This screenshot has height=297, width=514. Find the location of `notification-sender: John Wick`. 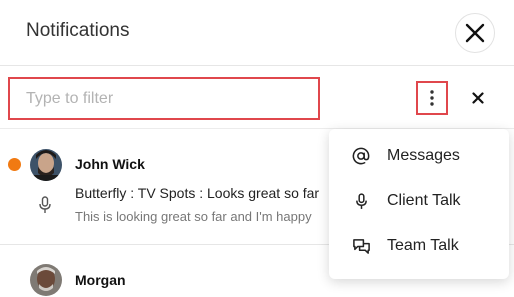

notification-sender: John Wick is located at coordinates (110, 164).